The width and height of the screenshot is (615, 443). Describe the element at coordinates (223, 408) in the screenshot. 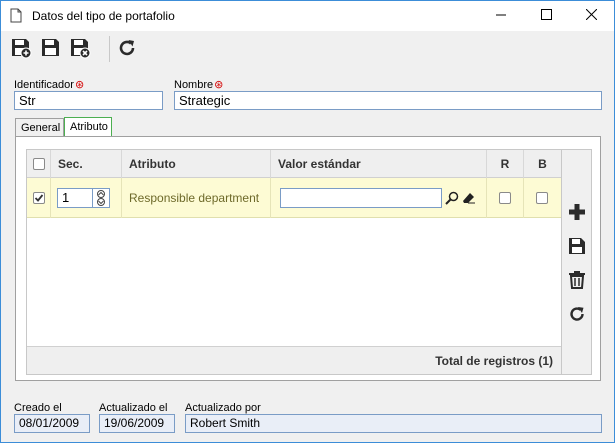

I see `actualizado-por-label: Actualizado por` at that location.